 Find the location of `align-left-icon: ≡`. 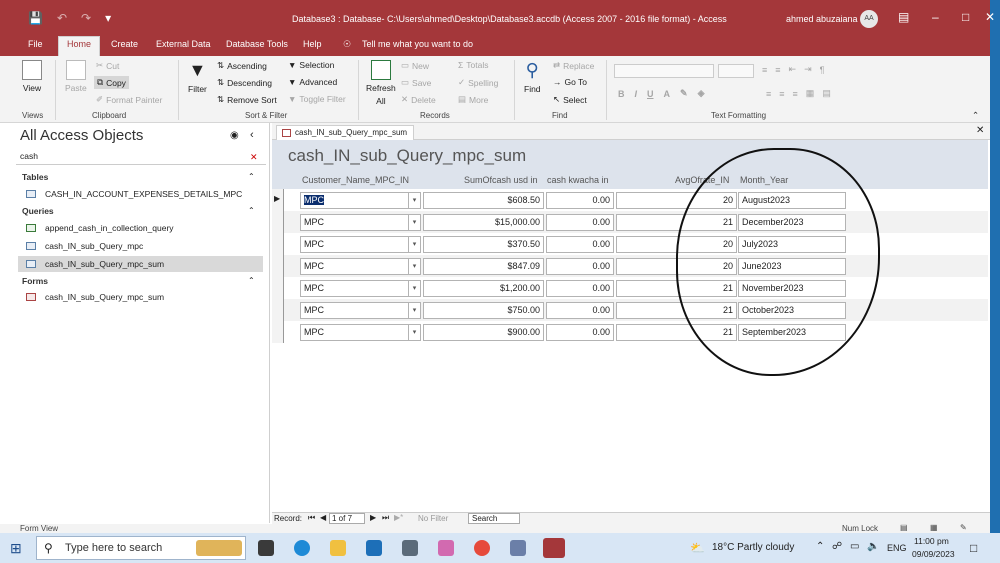

align-left-icon: ≡ is located at coordinates (768, 94).